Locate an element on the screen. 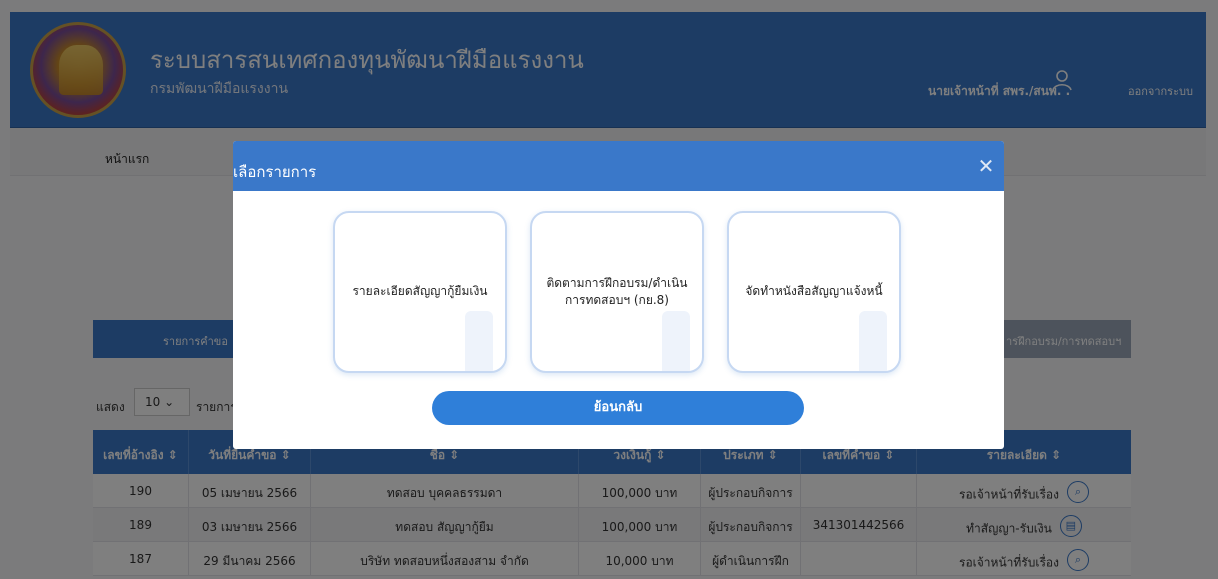 This screenshot has height=579, width=1218. back-button: ย้อนกลับ is located at coordinates (618, 408).